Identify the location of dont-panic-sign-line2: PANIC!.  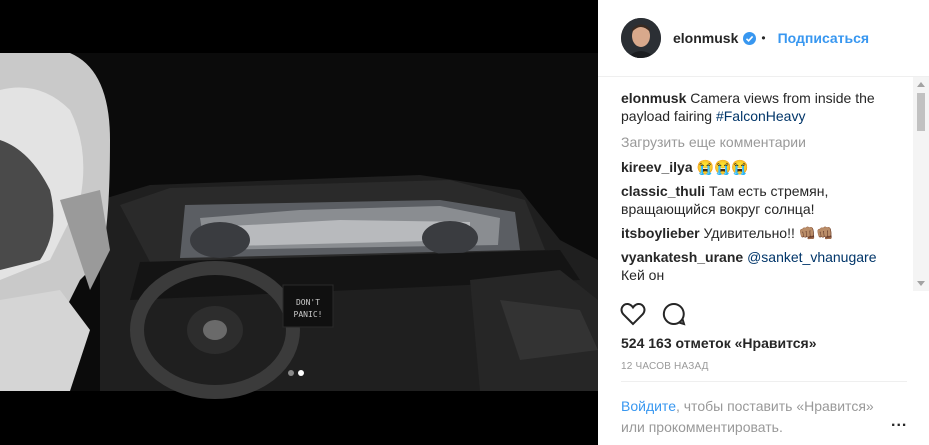
(308, 314).